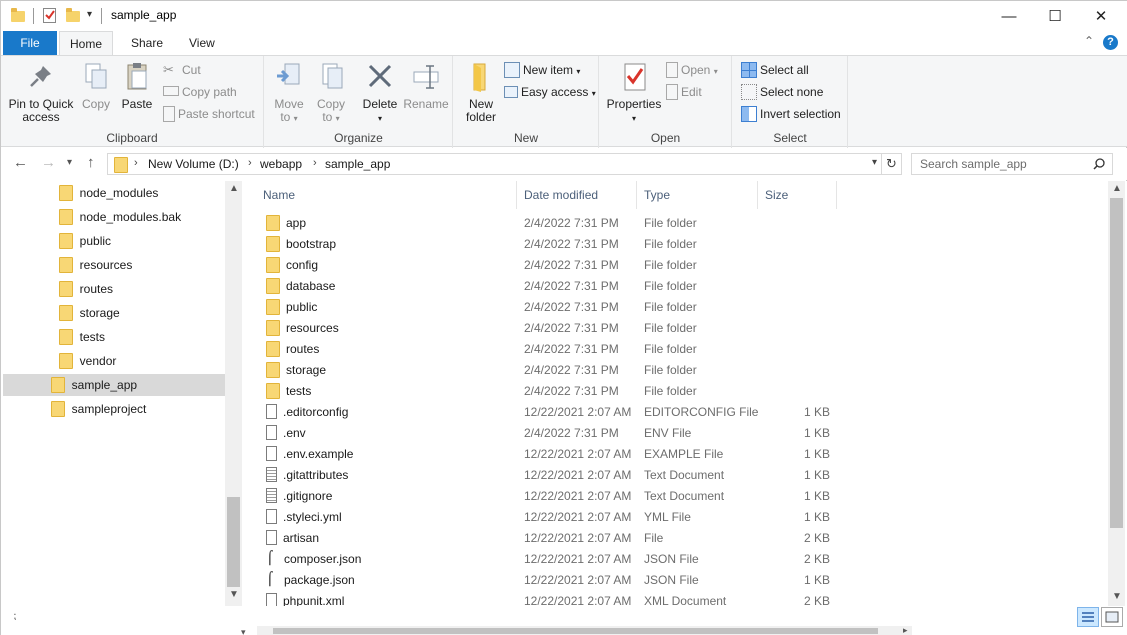 Image resolution: width=1127 pixels, height=635 pixels. I want to click on file-row: resources 2/4/2022 7:31 PM File folder, so click(669, 328).